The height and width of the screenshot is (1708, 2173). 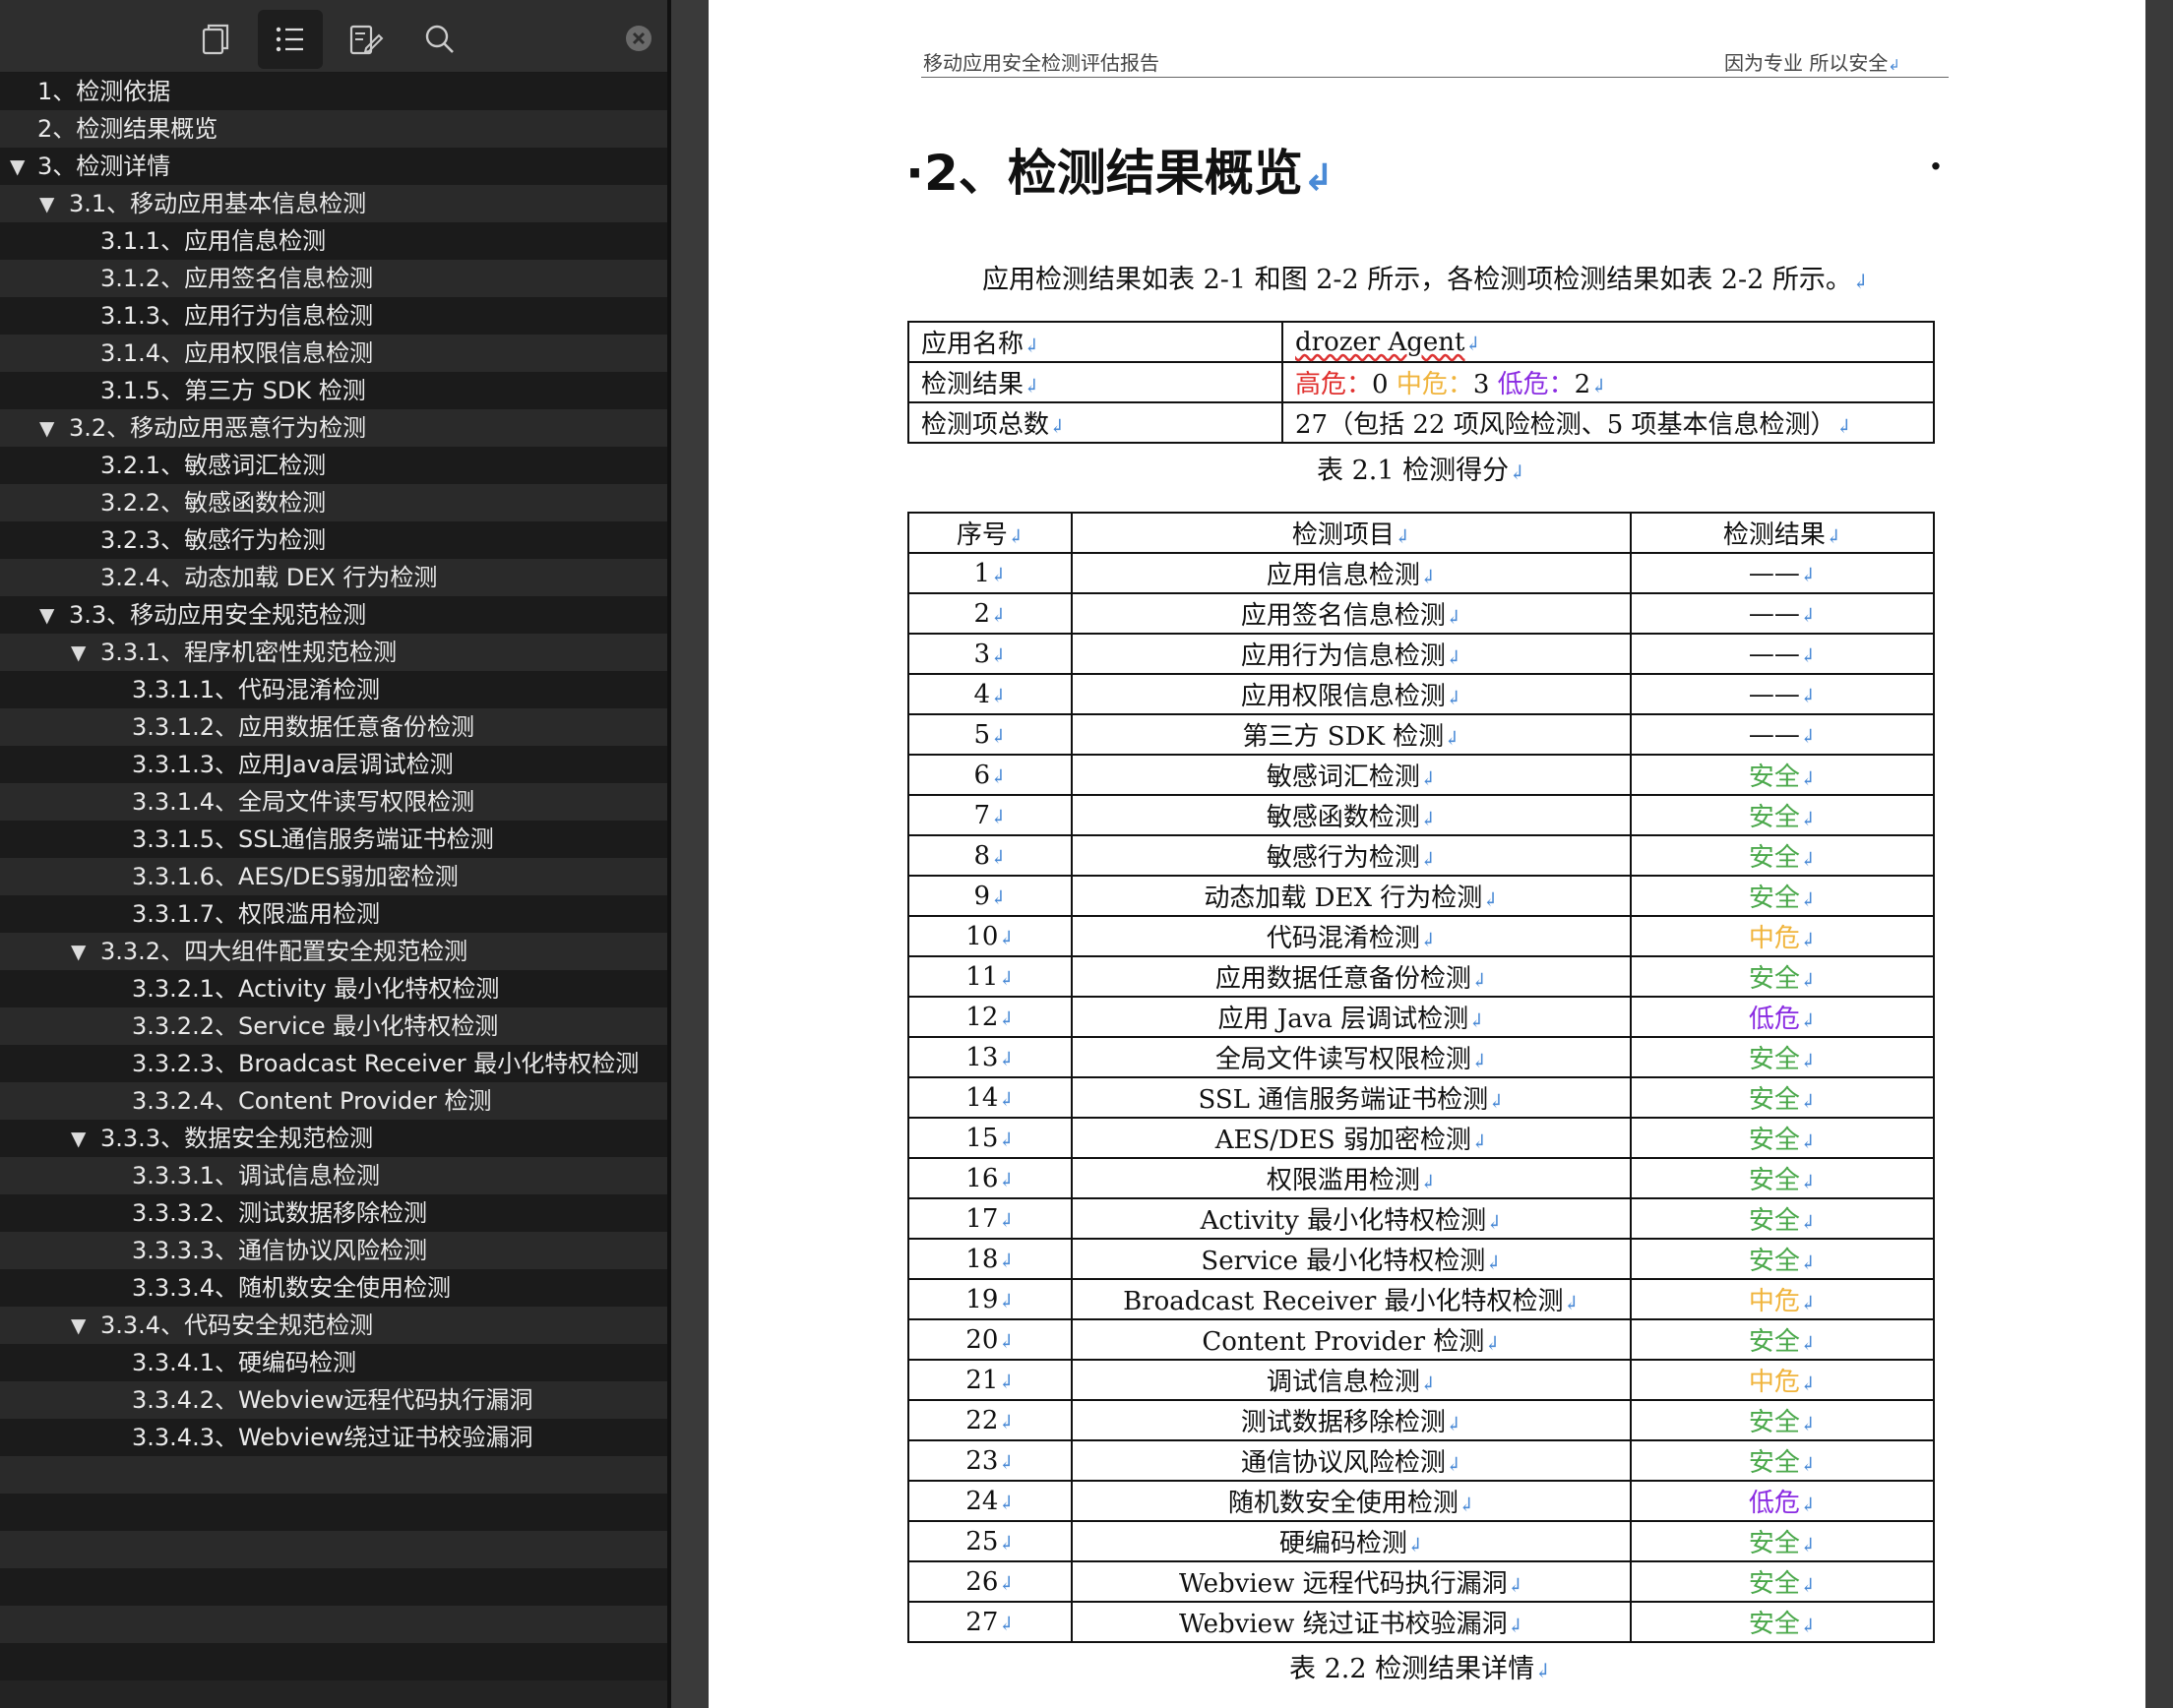 I want to click on col-header-item: 检测项目↲, so click(x=1352, y=533).